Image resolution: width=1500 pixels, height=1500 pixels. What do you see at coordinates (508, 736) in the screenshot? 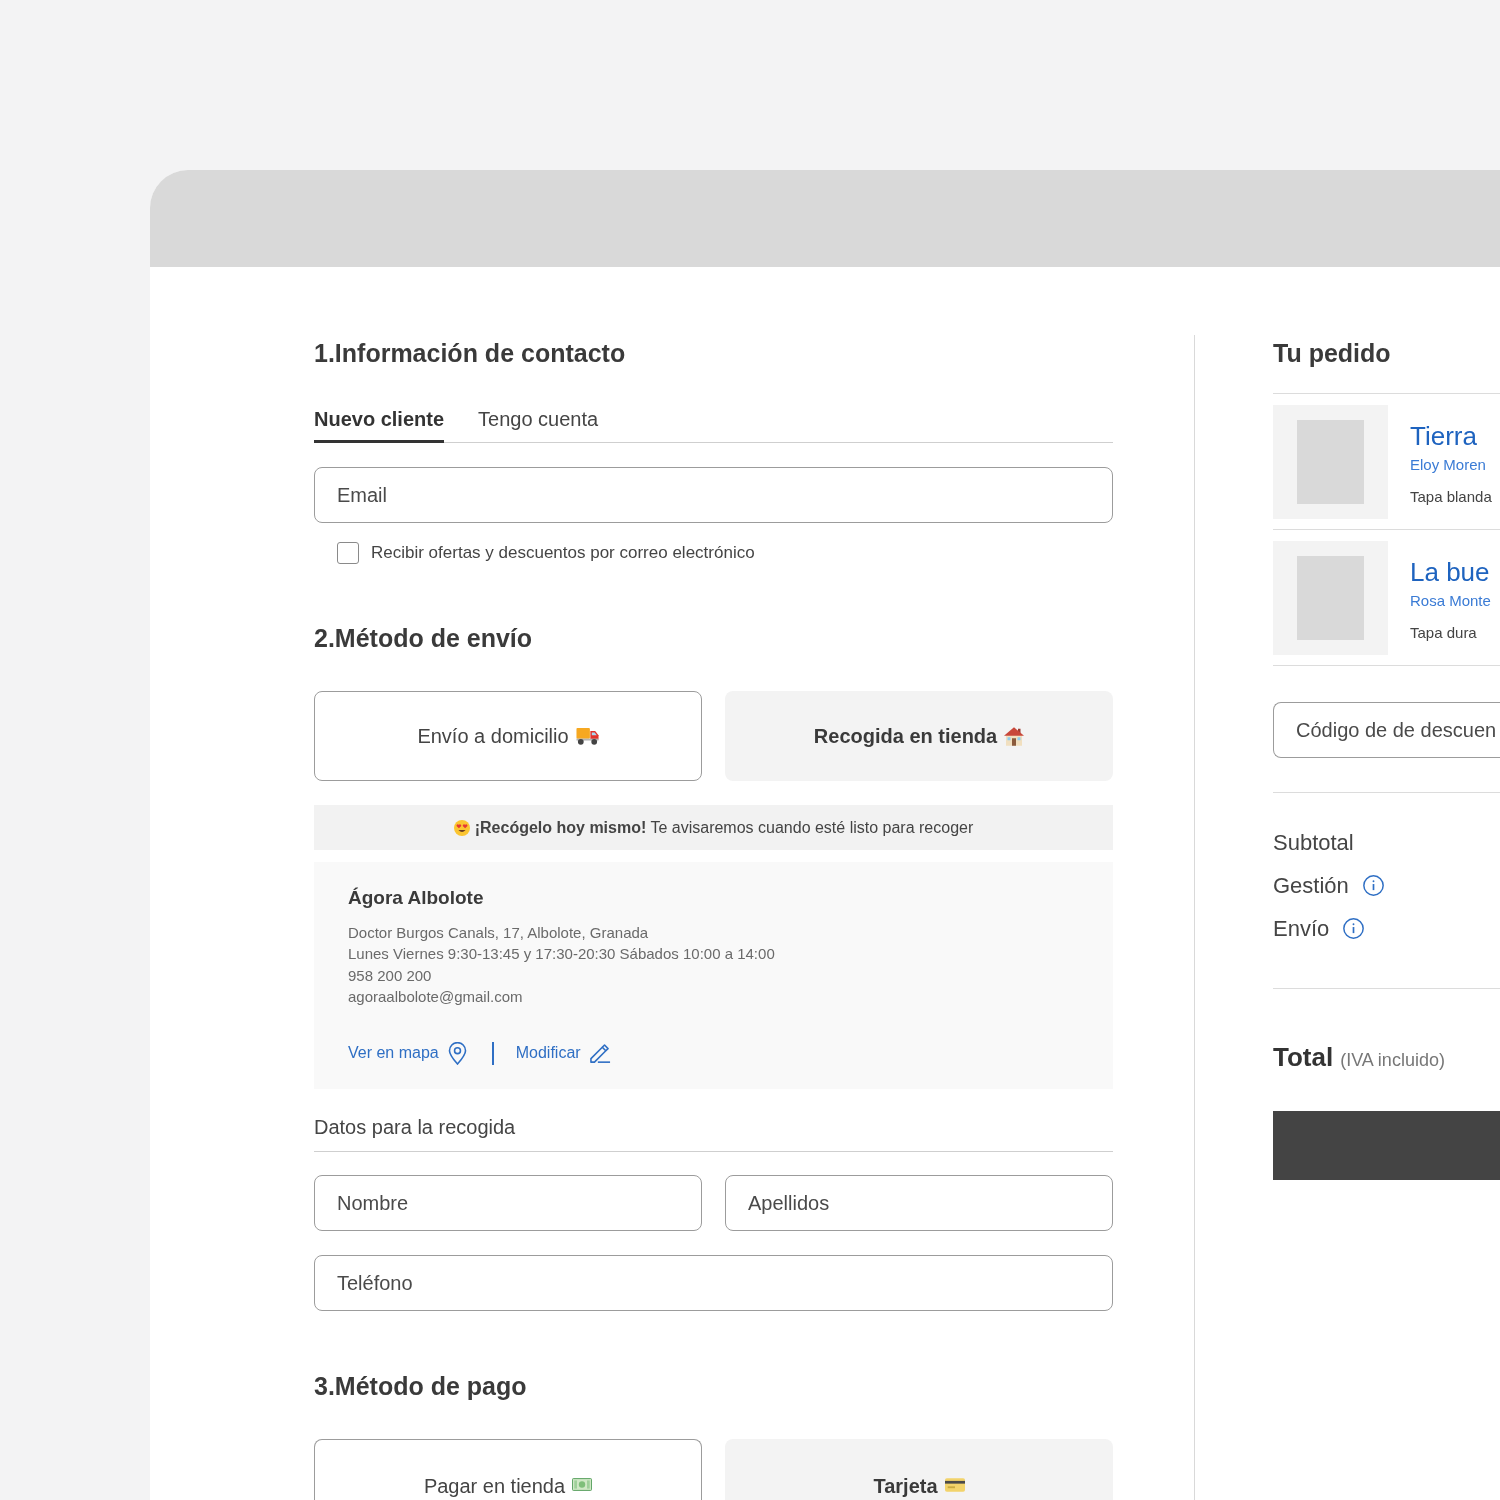
I see `shipping-option: Envío a domicilio` at bounding box center [508, 736].